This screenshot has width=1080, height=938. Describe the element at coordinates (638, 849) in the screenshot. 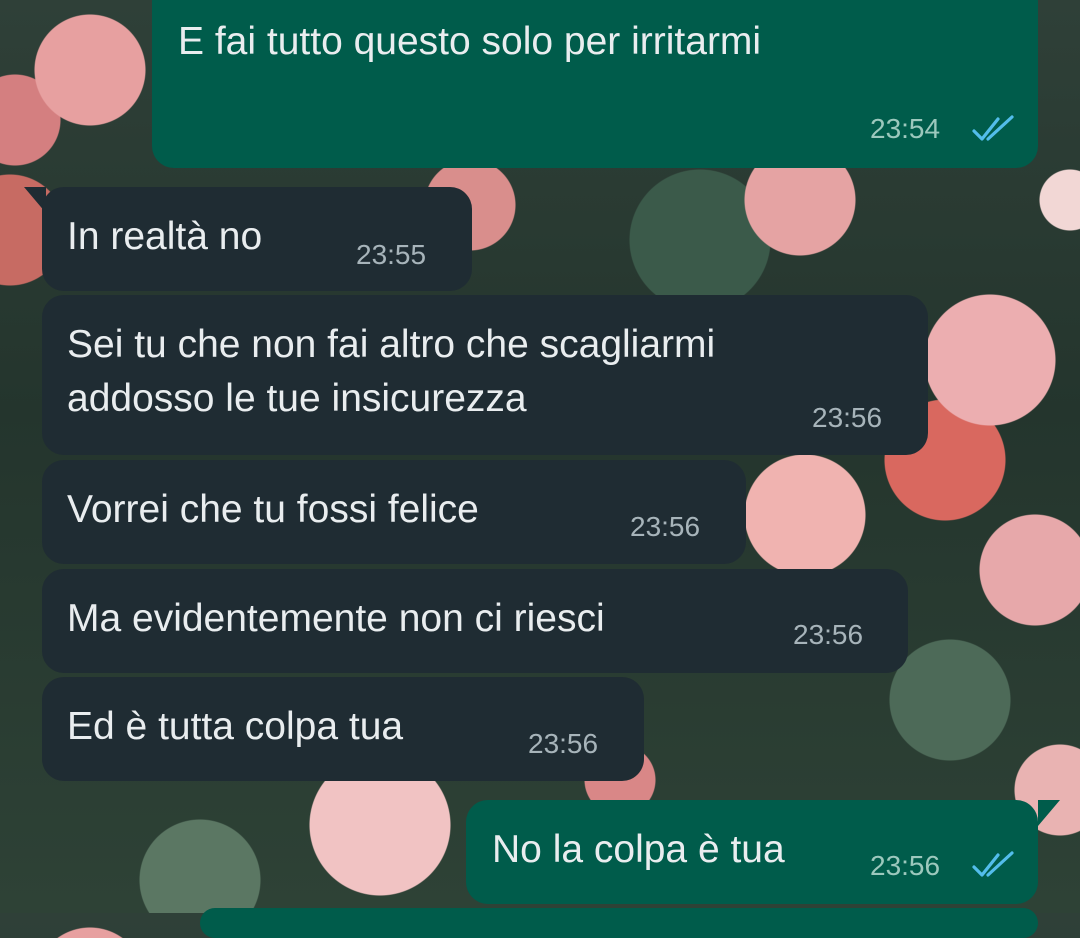

I see `message-text: No la colpa è tua` at that location.